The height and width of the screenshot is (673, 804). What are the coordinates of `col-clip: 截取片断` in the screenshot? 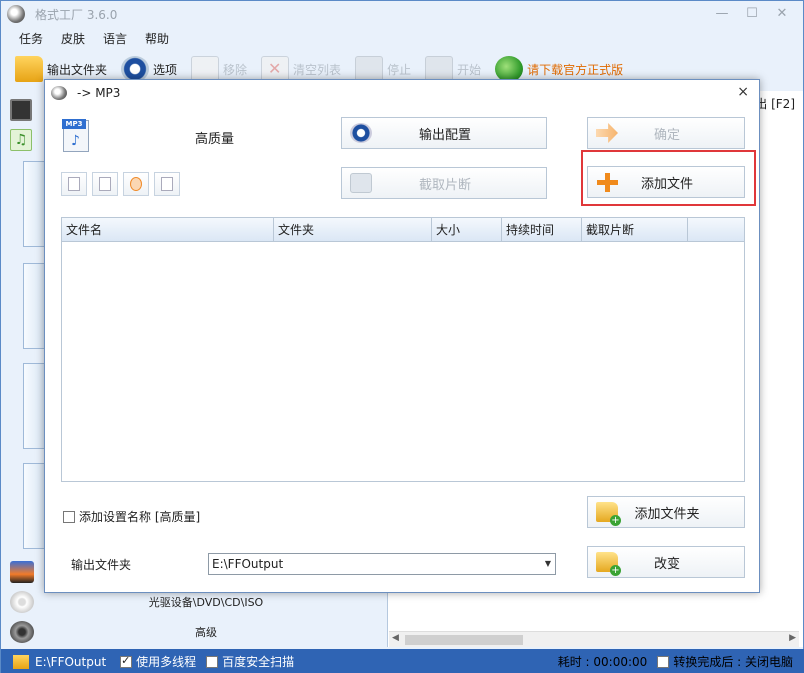 It's located at (635, 230).